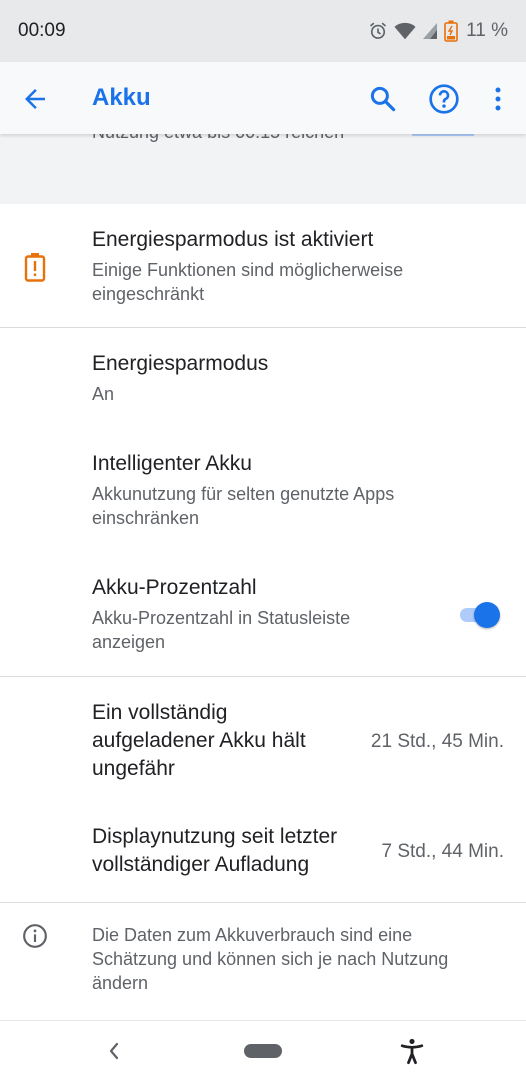 This screenshot has width=526, height=1080. Describe the element at coordinates (35, 267) in the screenshot. I see `battery-alert-icon` at that location.